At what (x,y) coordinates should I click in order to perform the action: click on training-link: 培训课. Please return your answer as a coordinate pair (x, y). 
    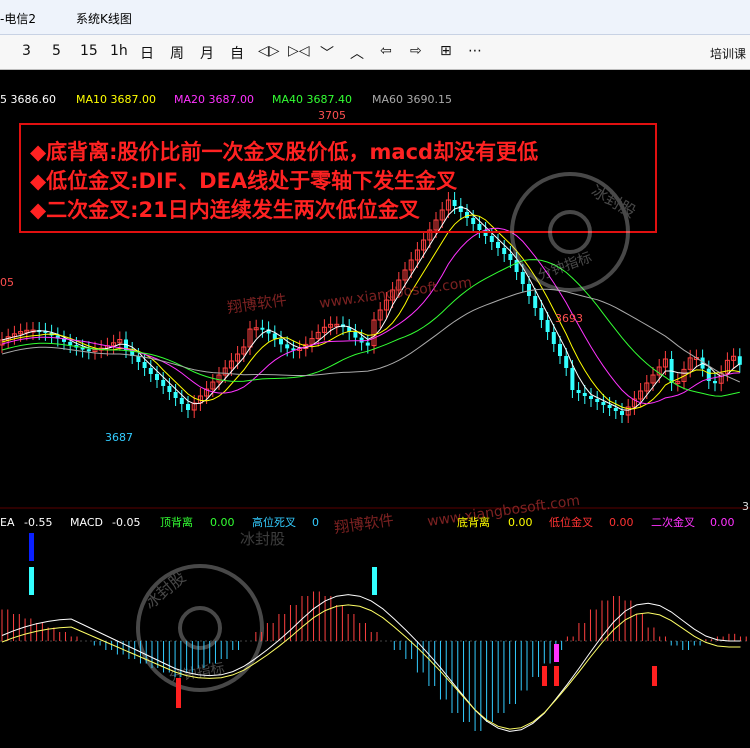
    Looking at the image, I should click on (728, 53).